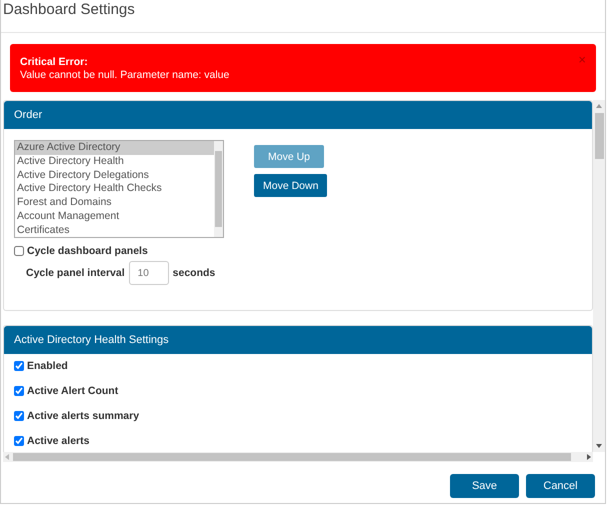 The image size is (608, 506). What do you see at coordinates (560, 486) in the screenshot?
I see `cancel-button: Cancel` at bounding box center [560, 486].